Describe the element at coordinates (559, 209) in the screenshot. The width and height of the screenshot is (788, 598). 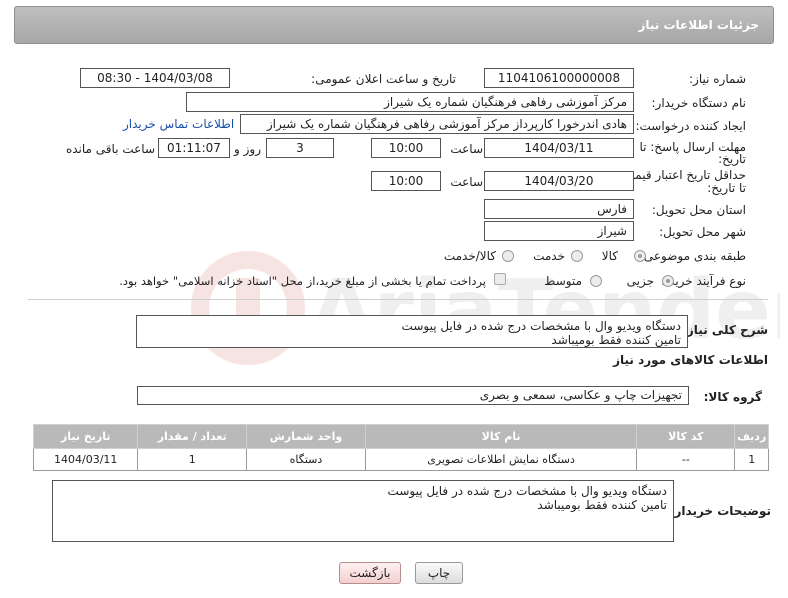
I see `province-field: فارس` at that location.